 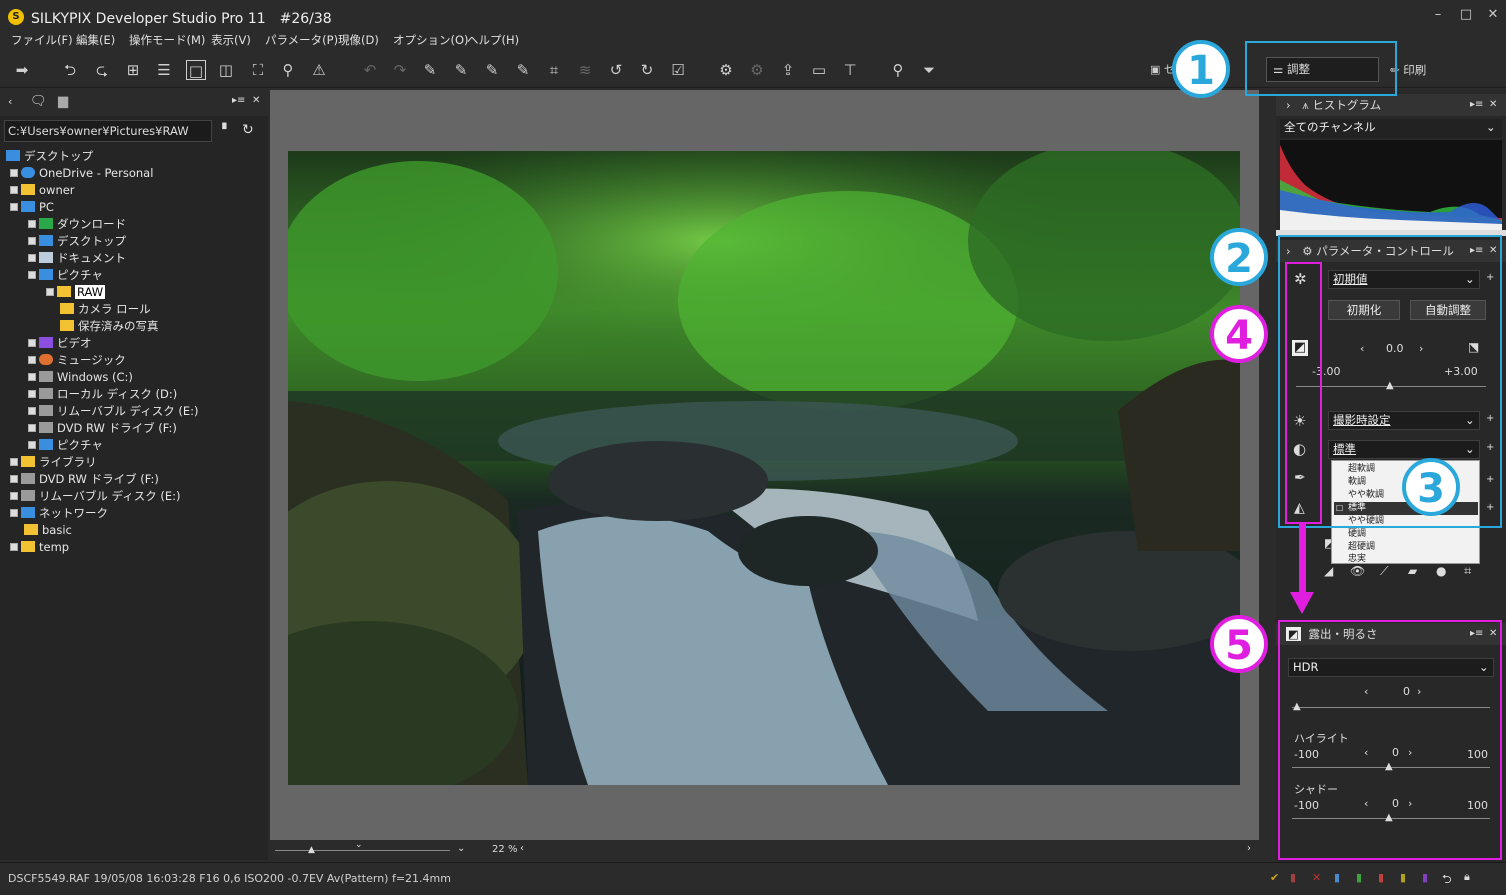 What do you see at coordinates (498, 849) in the screenshot?
I see `zoom-value: 22` at bounding box center [498, 849].